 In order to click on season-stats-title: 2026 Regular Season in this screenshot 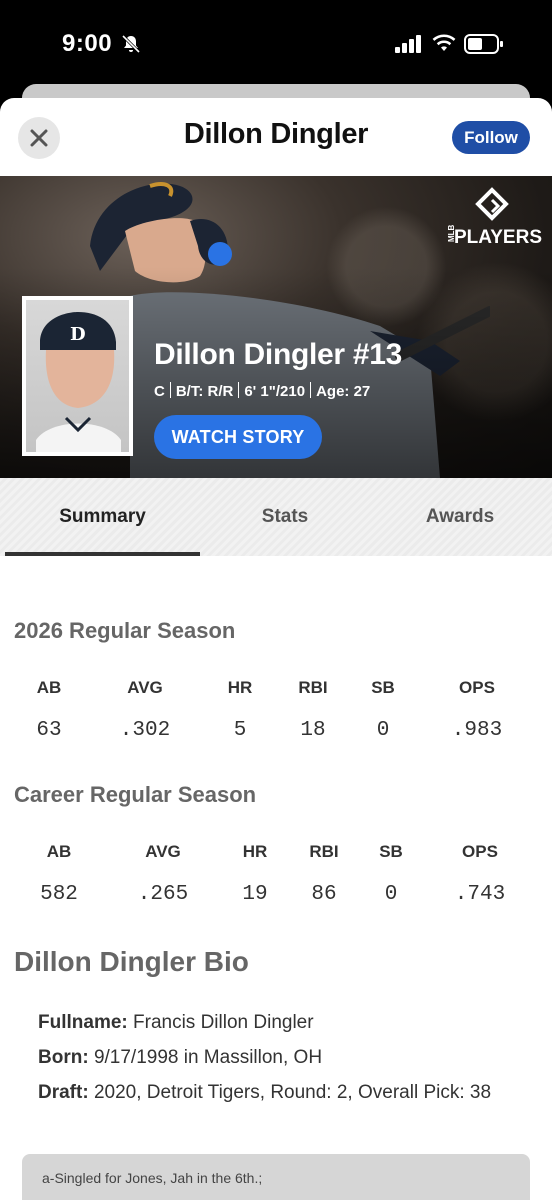, I will do `click(125, 630)`.